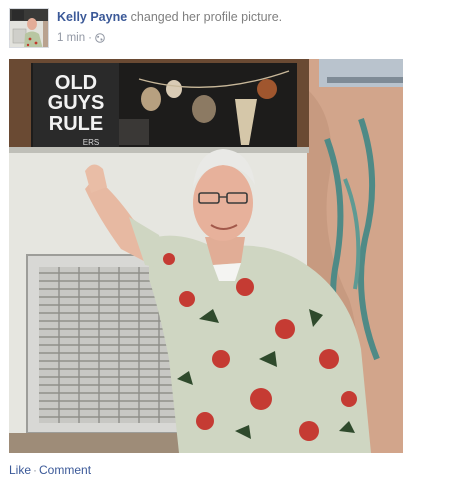 The image size is (467, 483). I want to click on like-link: Like, so click(20, 470).